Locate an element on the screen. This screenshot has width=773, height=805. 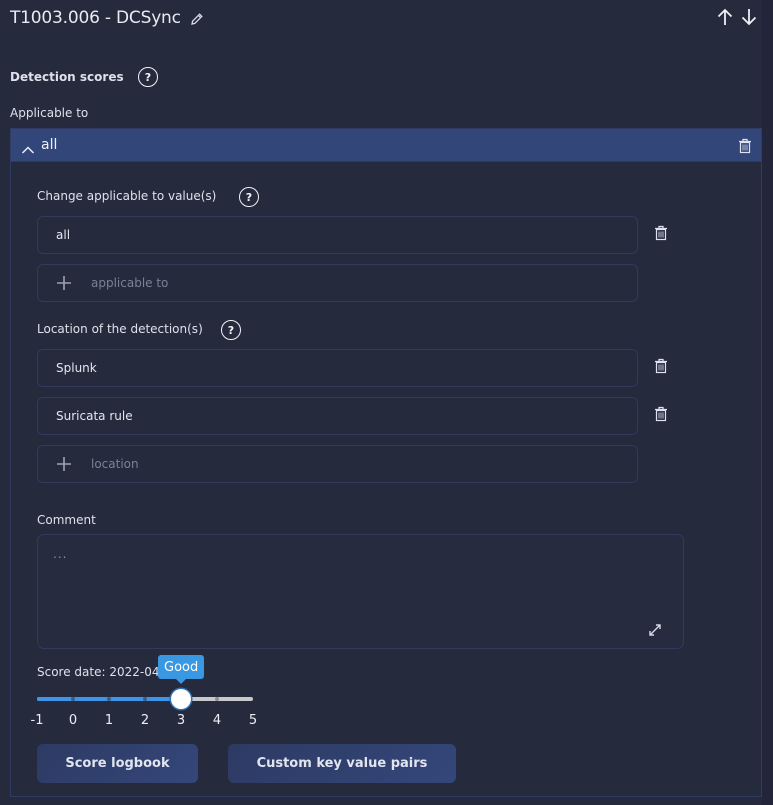
pencil-icon is located at coordinates (197, 18).